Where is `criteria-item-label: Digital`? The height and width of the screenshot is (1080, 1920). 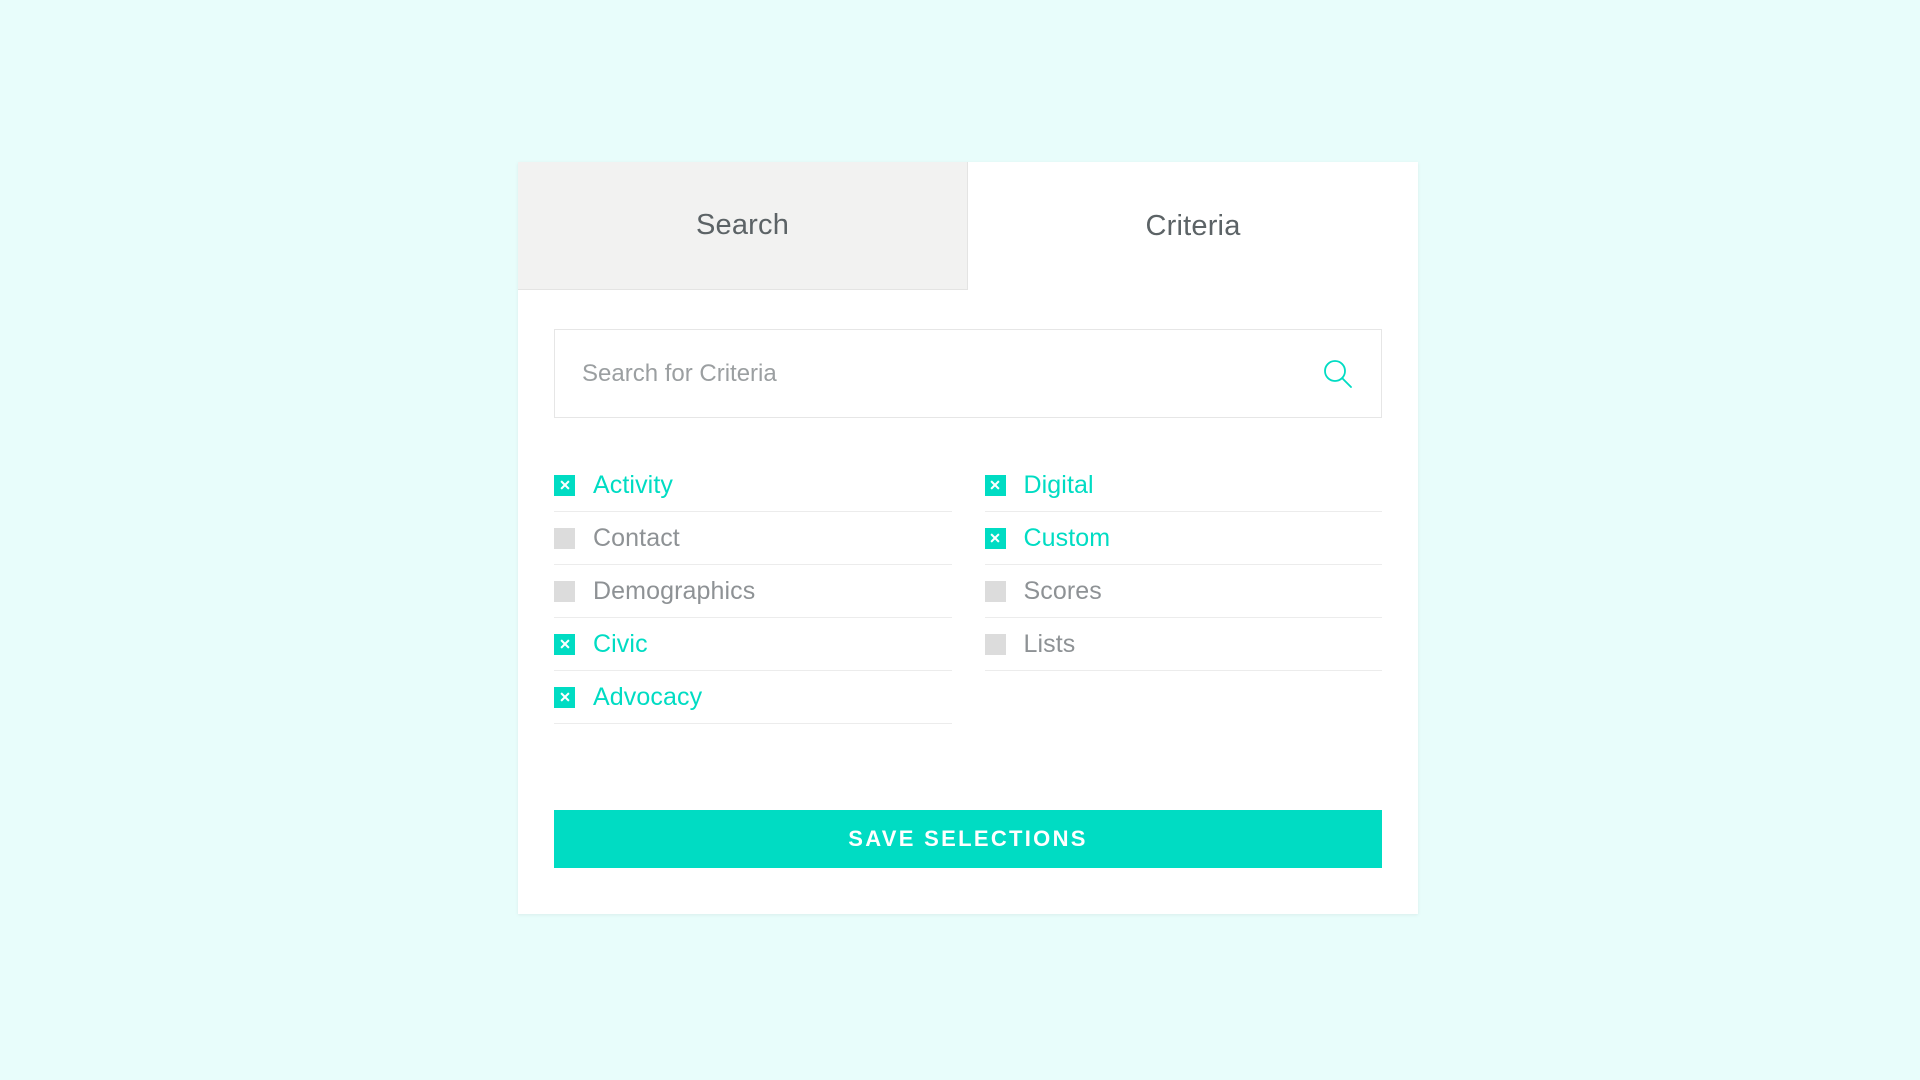 criteria-item-label: Digital is located at coordinates (1058, 484).